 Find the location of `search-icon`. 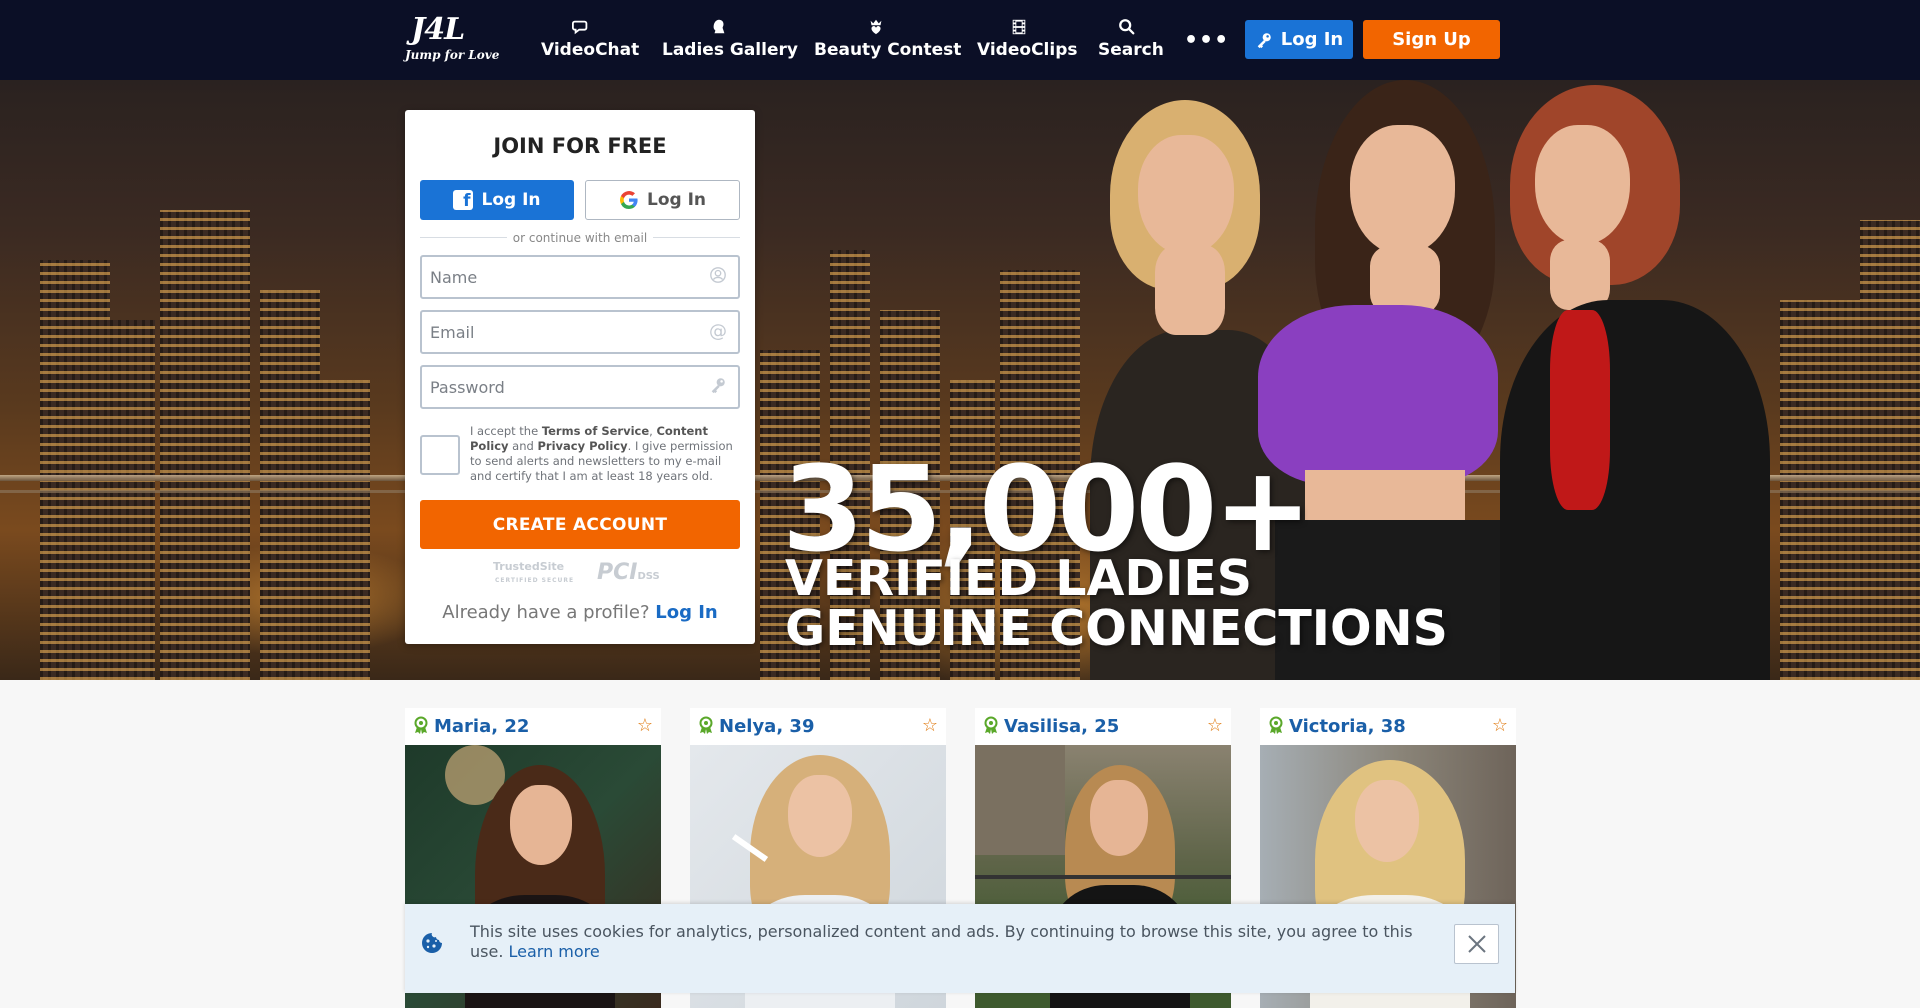

search-icon is located at coordinates (1127, 27).